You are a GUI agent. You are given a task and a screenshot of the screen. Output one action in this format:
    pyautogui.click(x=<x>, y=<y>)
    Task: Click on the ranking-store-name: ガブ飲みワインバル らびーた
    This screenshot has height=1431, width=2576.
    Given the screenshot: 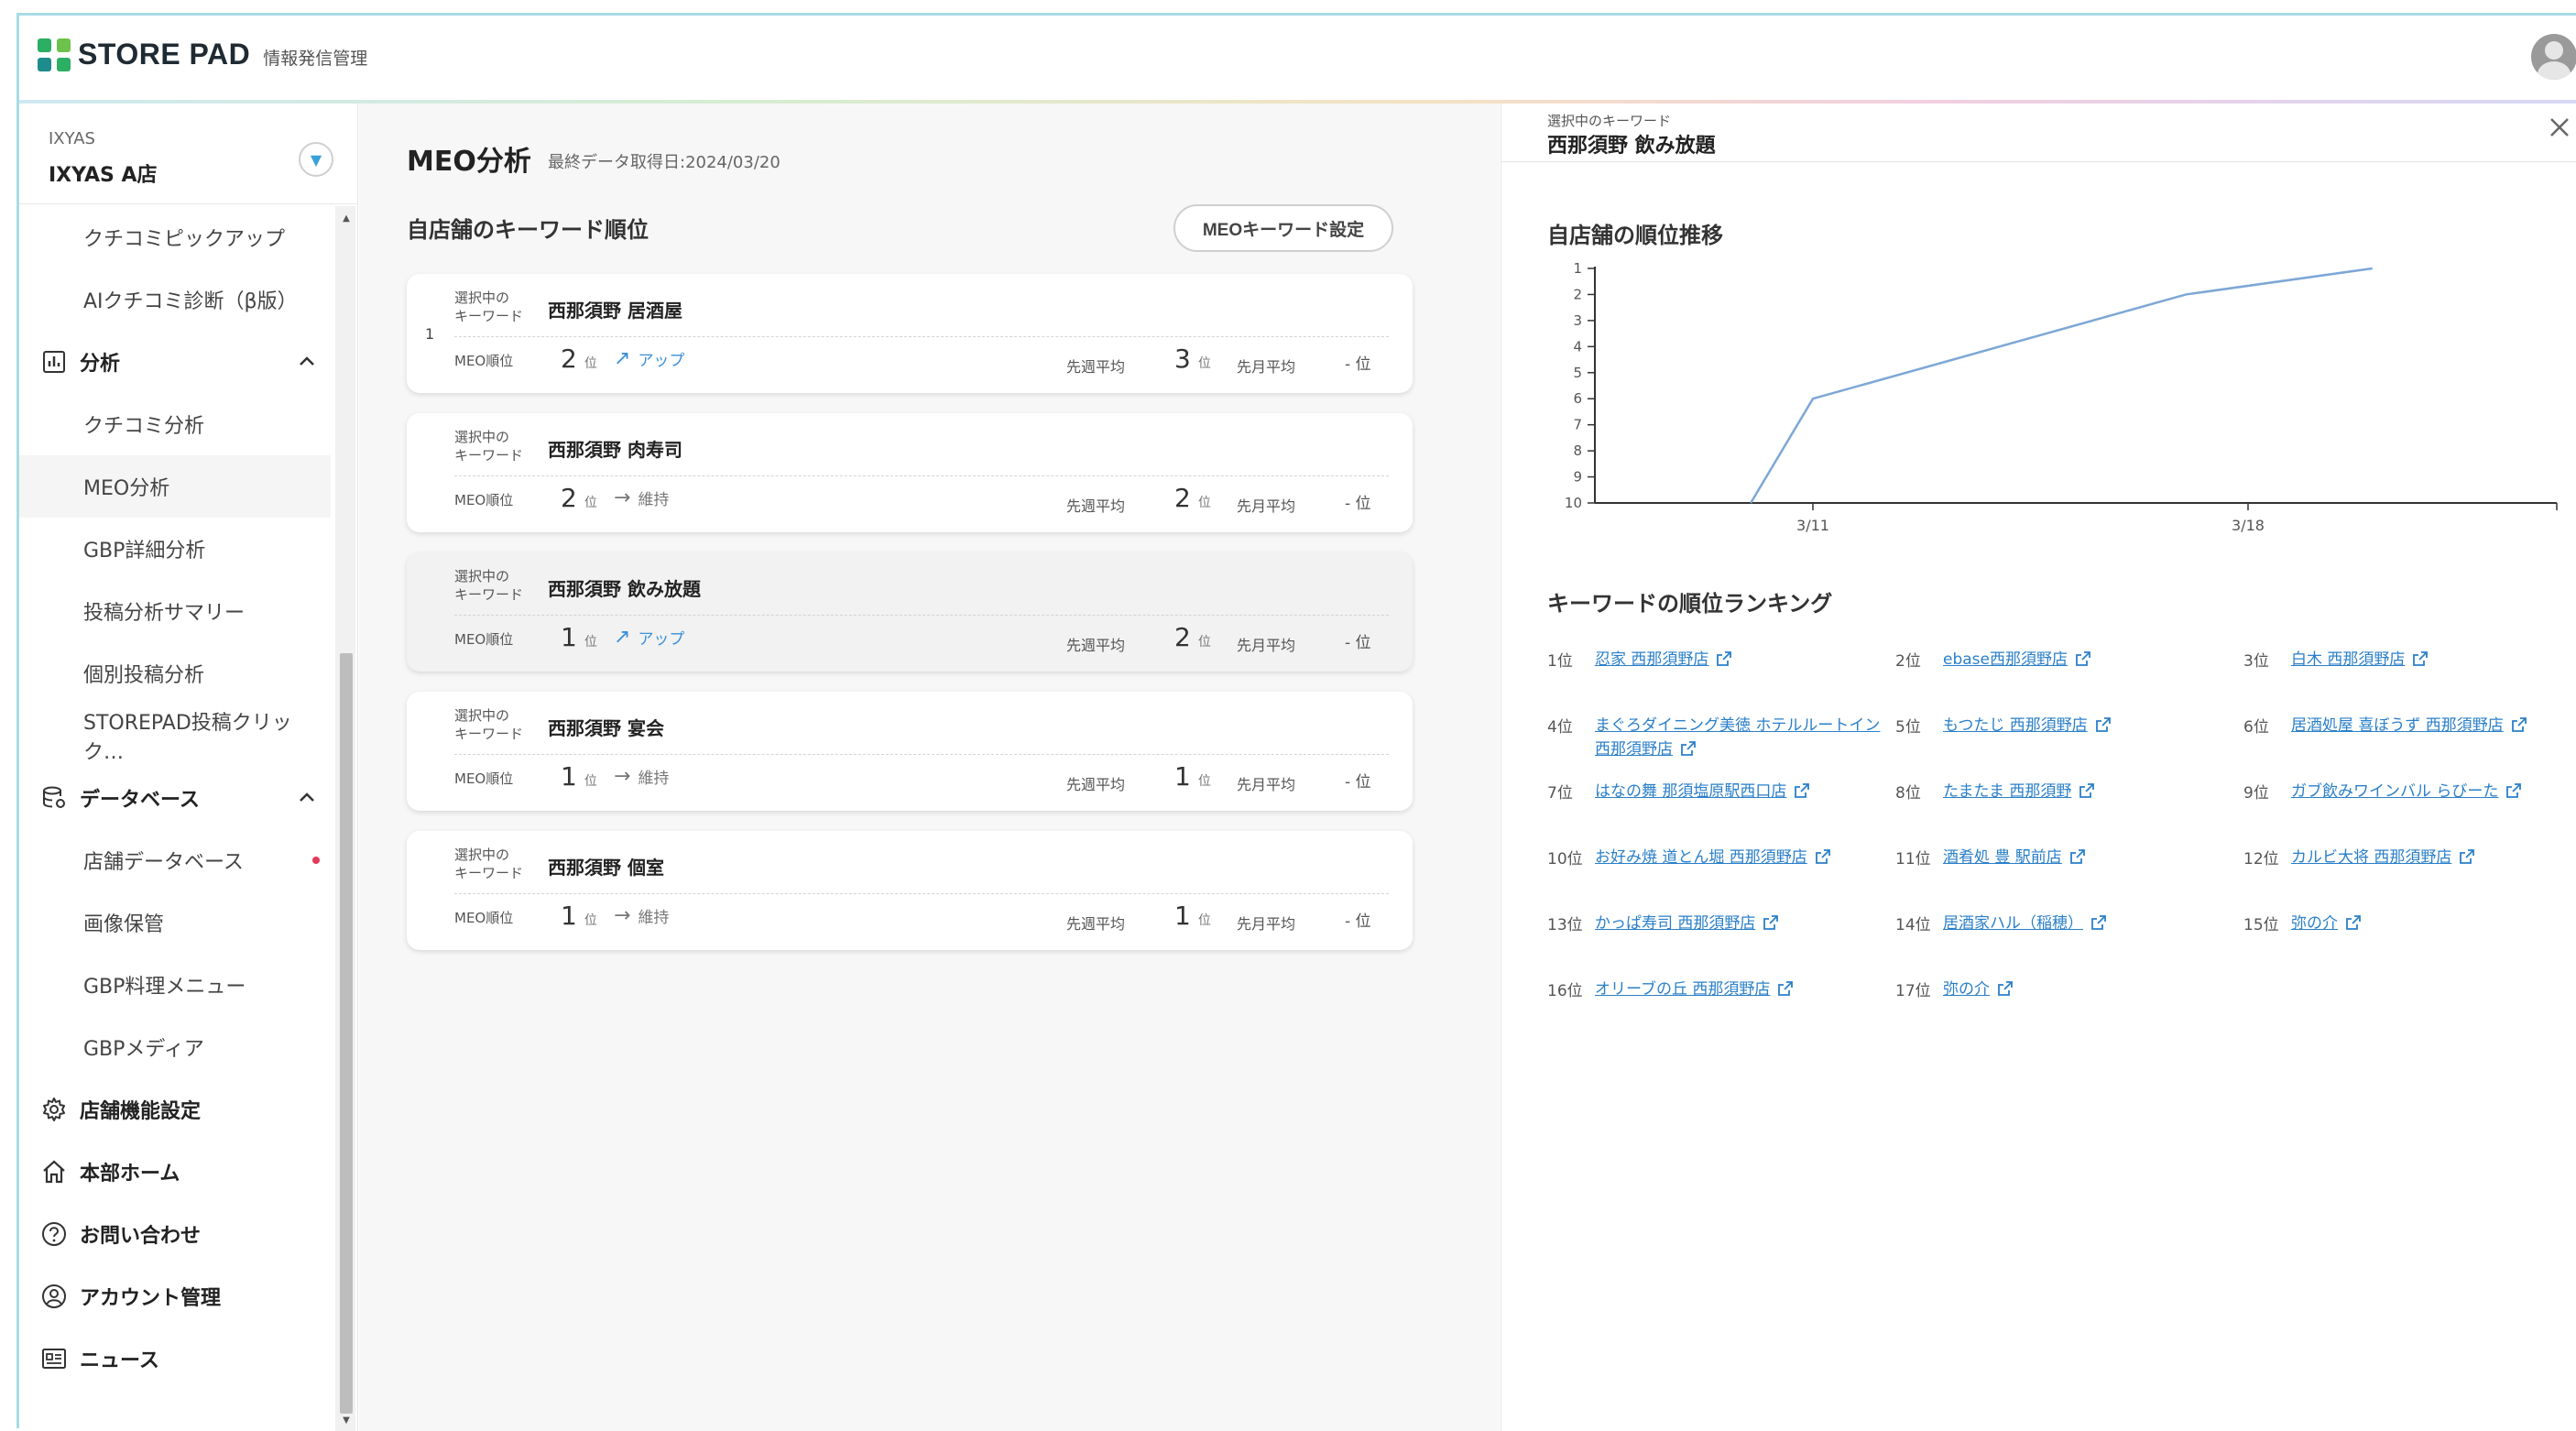 What is the action you would take?
    pyautogui.click(x=2395, y=791)
    